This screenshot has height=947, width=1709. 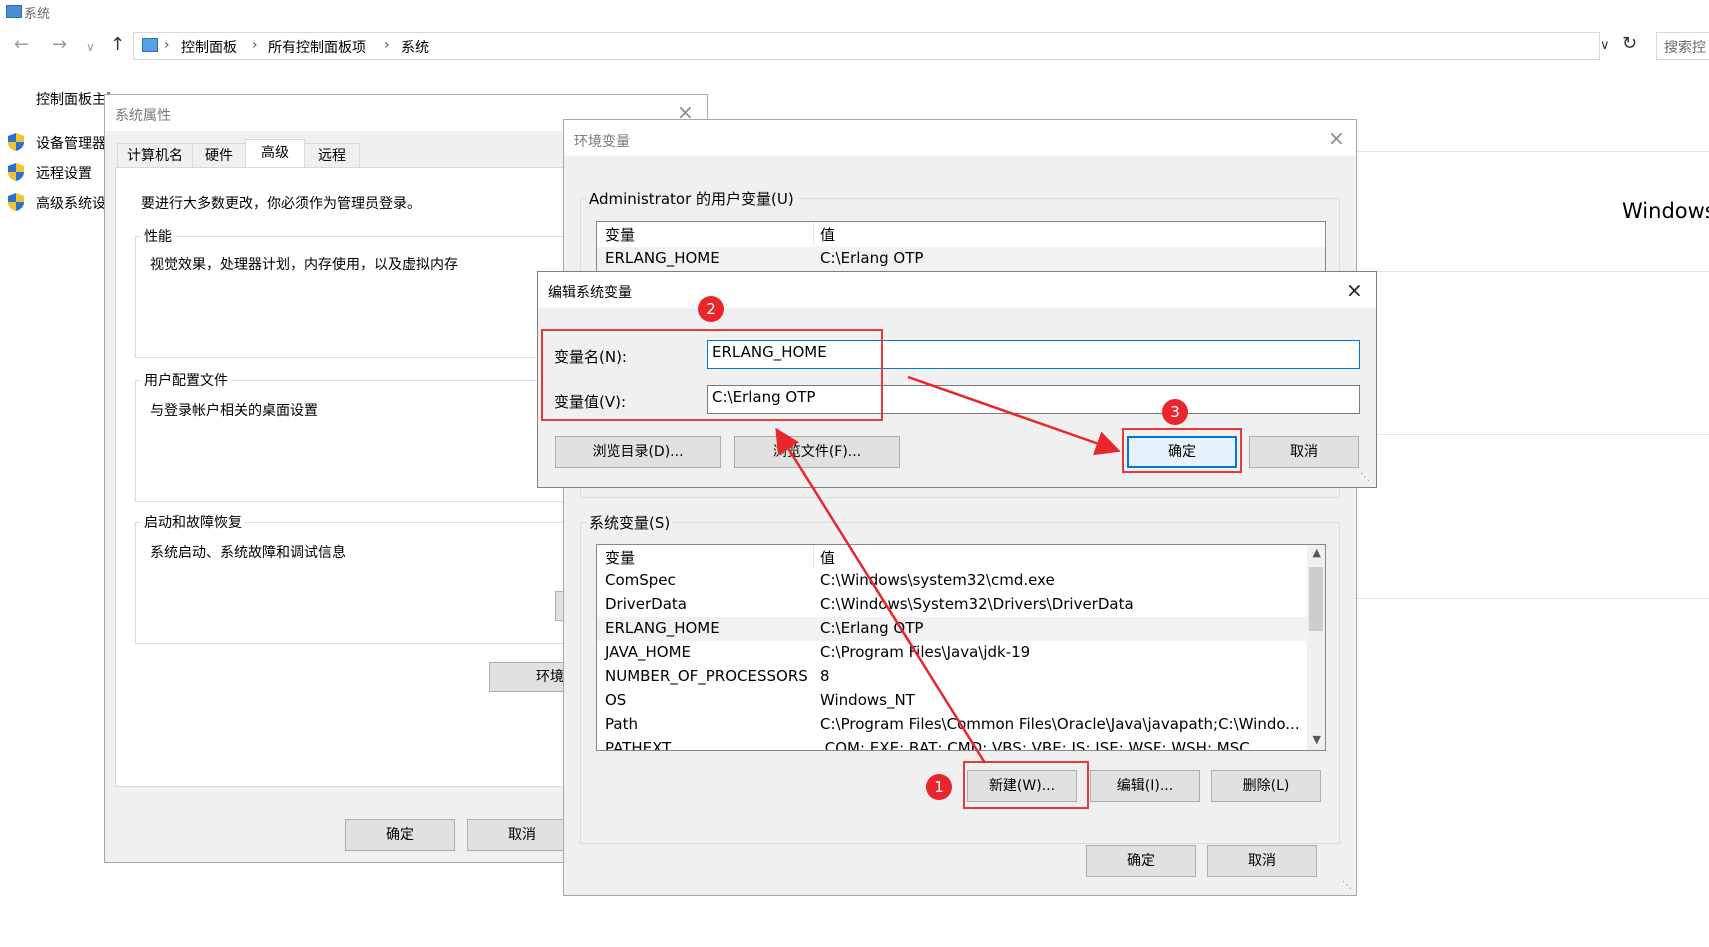 I want to click on group-description: 系统启动、系统故障和调试信息, so click(x=248, y=553).